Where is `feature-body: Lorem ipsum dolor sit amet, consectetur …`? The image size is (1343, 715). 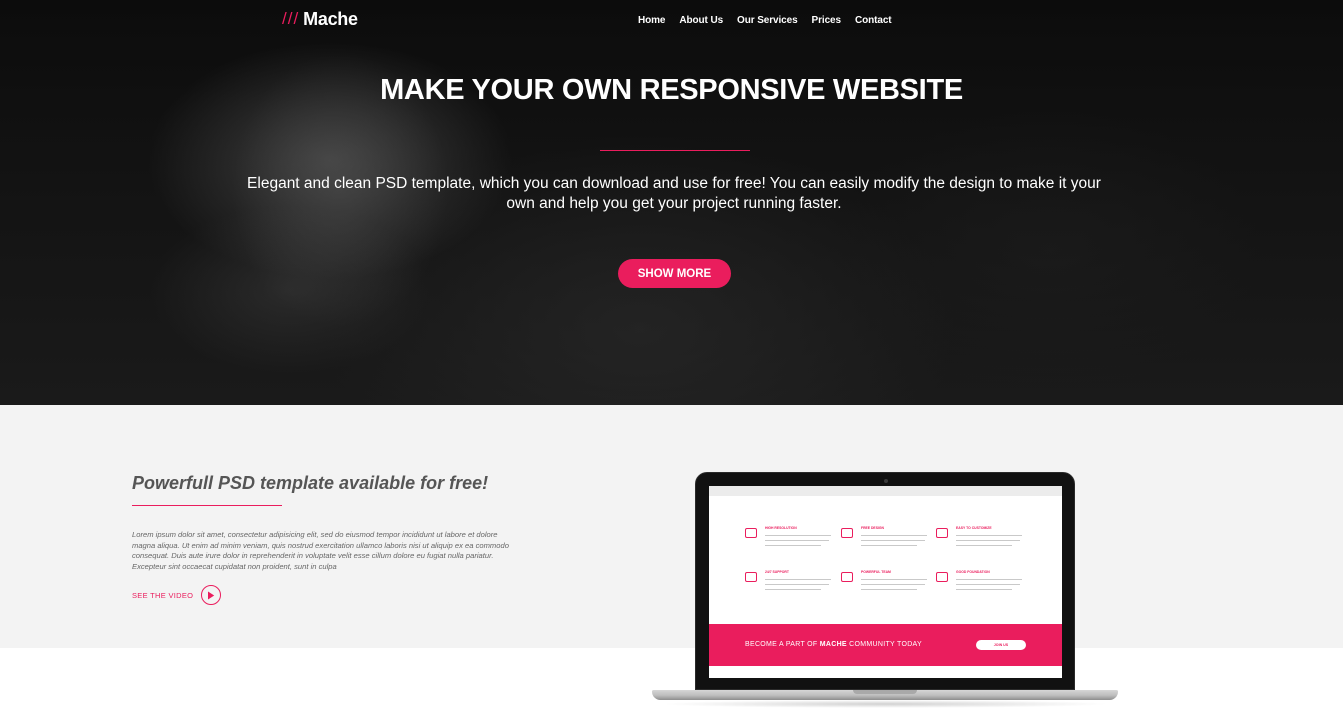
feature-body: Lorem ipsum dolor sit amet, consectetur … is located at coordinates (320, 550).